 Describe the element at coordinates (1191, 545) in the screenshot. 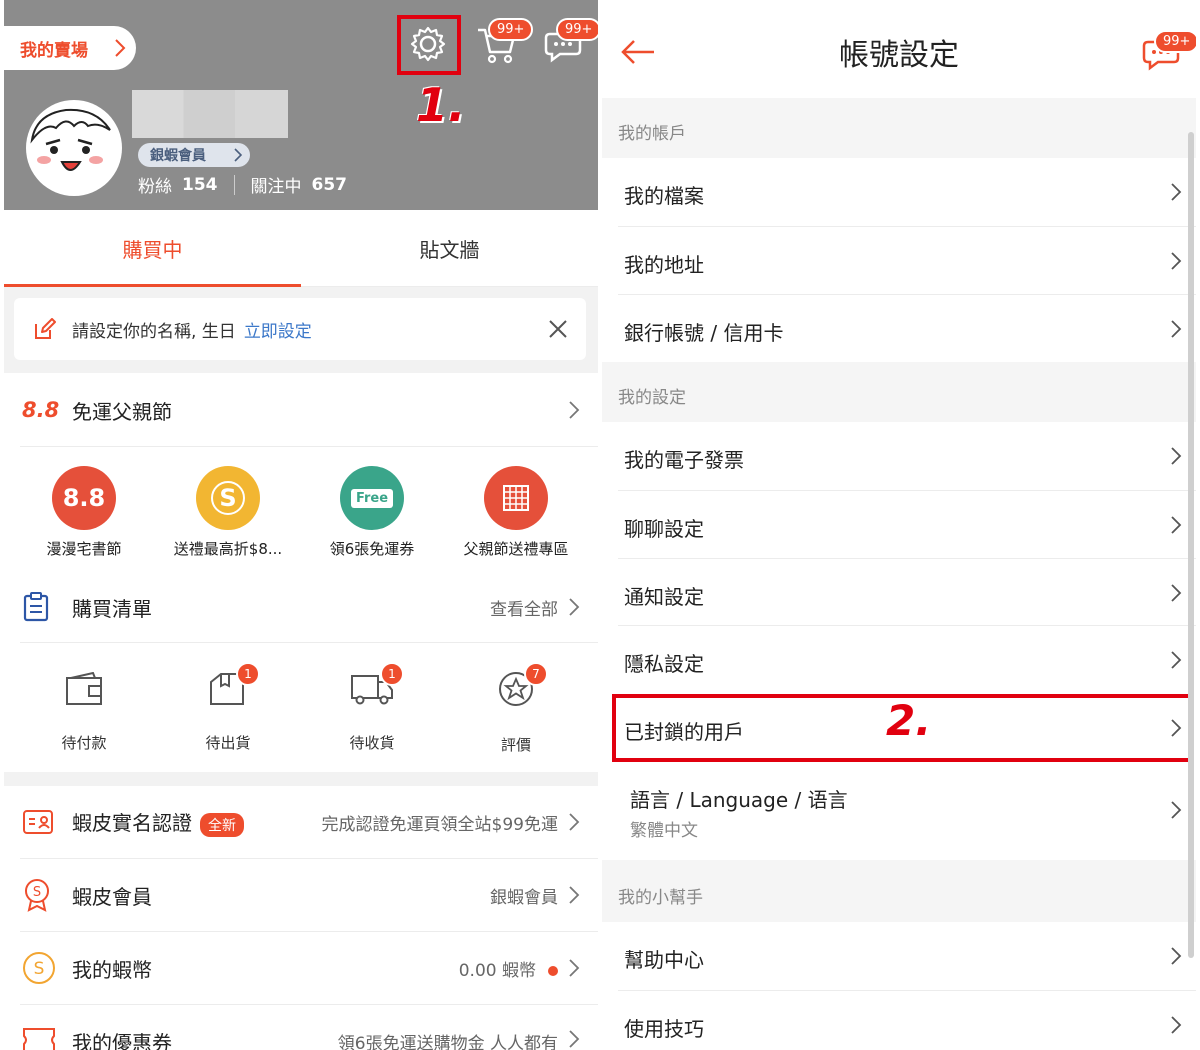

I see `scrollbar` at that location.